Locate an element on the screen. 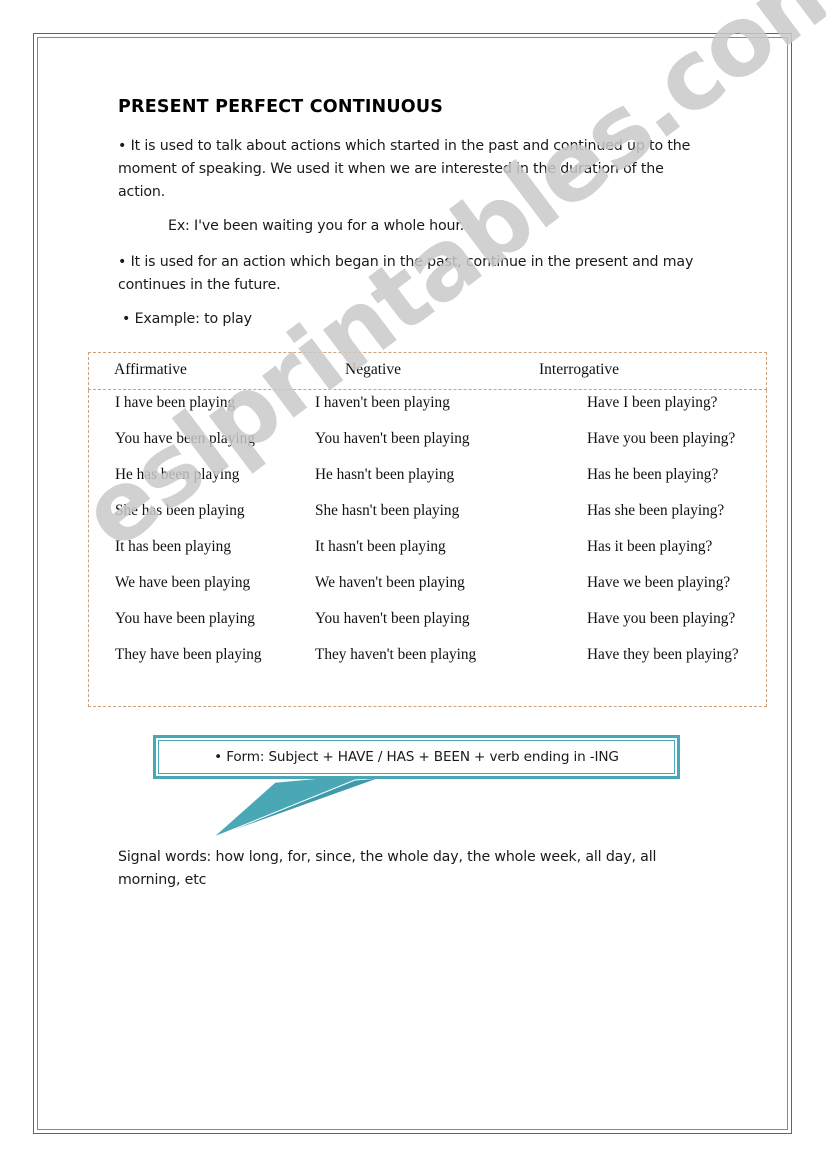 The height and width of the screenshot is (1169, 826). cell-interrogative: Has she been playing? is located at coordinates (656, 510).